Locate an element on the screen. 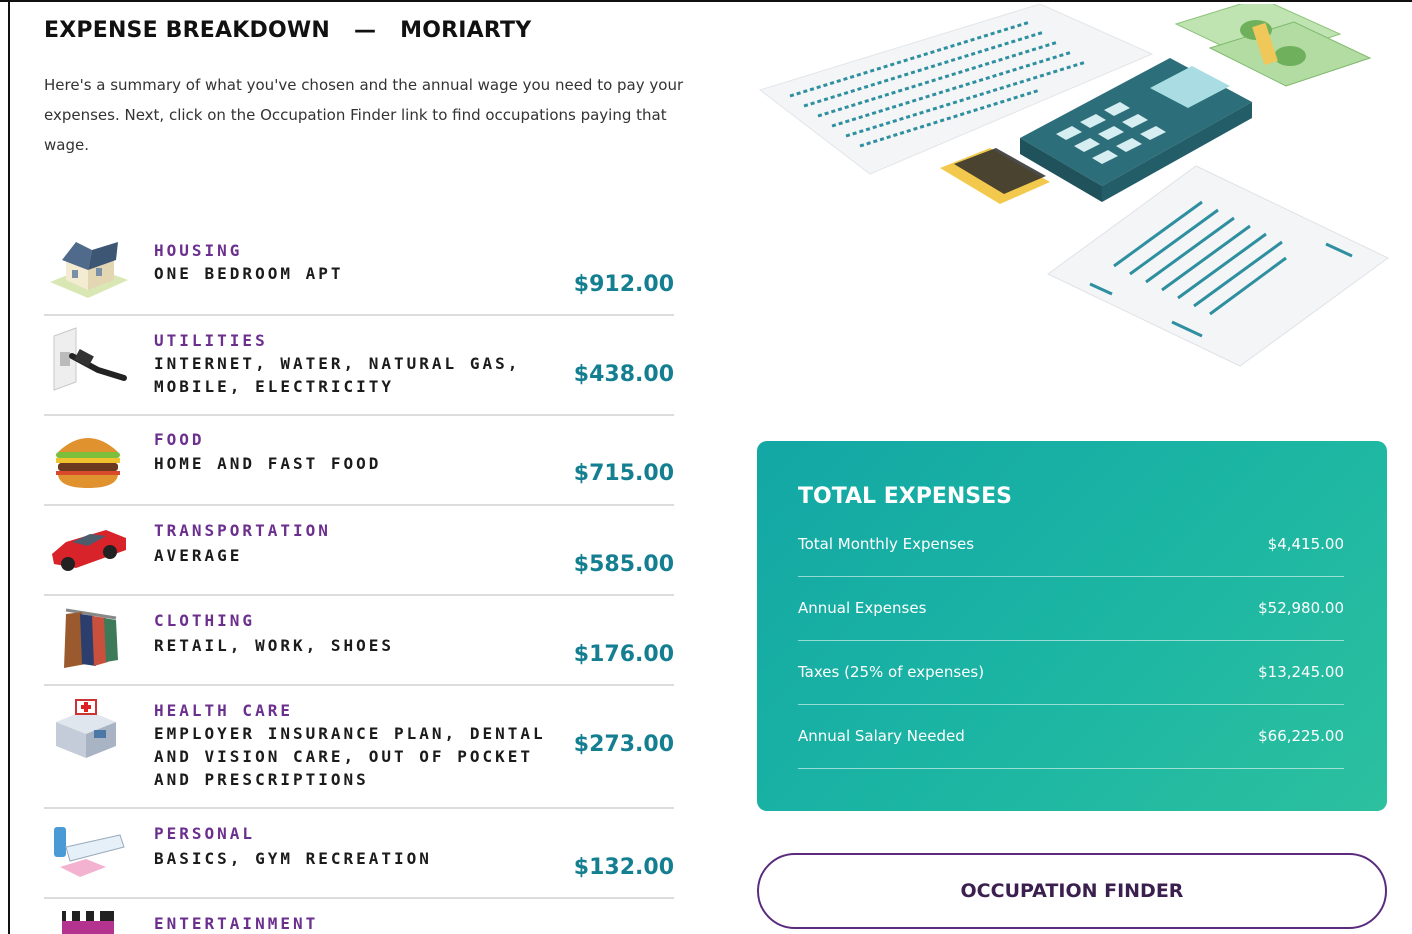  total-row-value: $4,415.00 is located at coordinates (1305, 544).